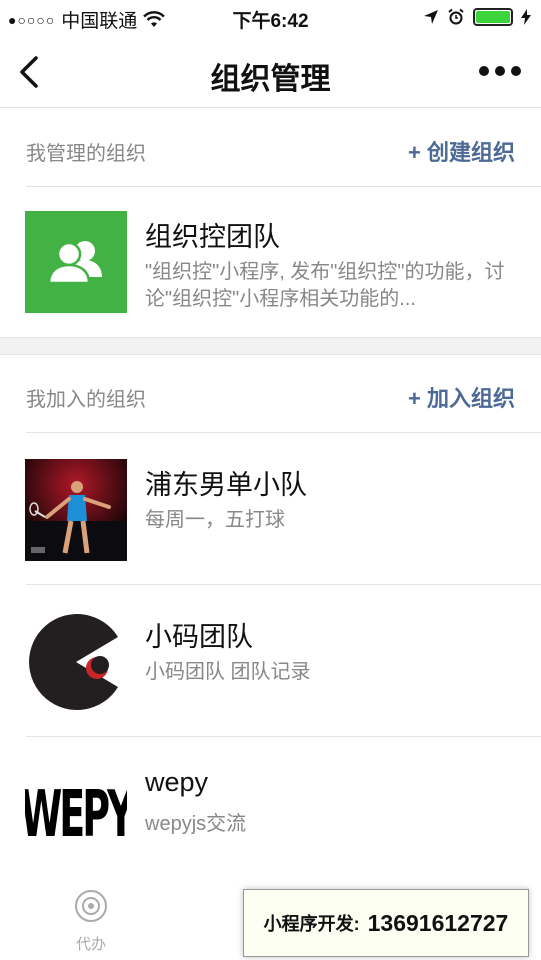 The image size is (541, 960). I want to click on org-name: 浦东男单小队, so click(226, 485).